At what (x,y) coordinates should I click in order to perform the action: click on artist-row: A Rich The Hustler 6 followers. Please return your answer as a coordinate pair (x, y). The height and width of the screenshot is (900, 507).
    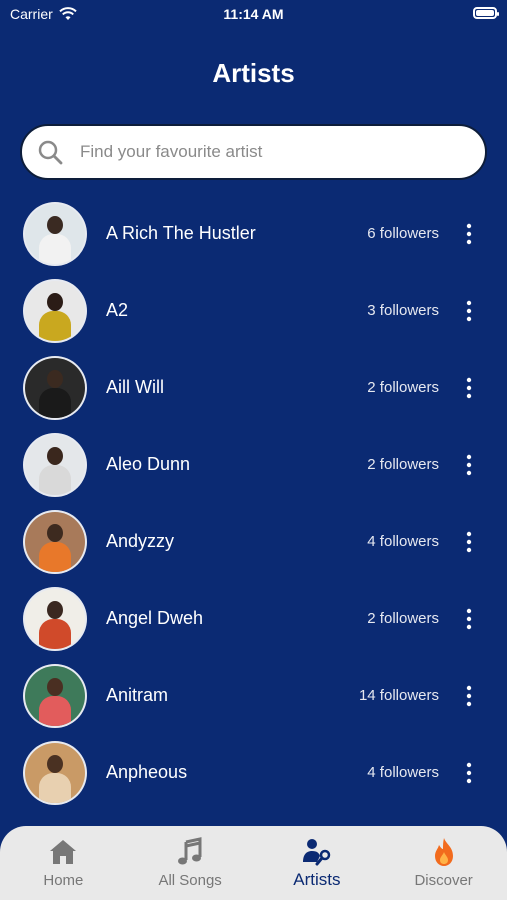
    Looking at the image, I should click on (253, 233).